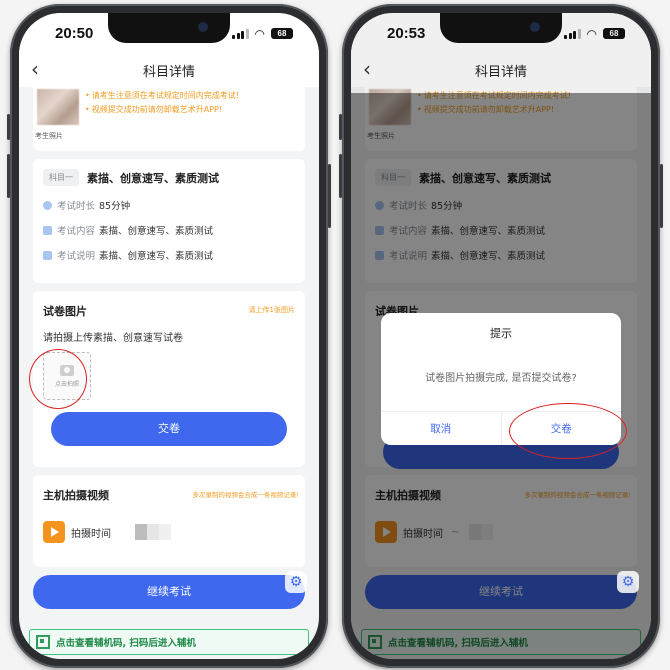 The height and width of the screenshot is (670, 670). I want to click on status-time: 20:50, so click(74, 33).